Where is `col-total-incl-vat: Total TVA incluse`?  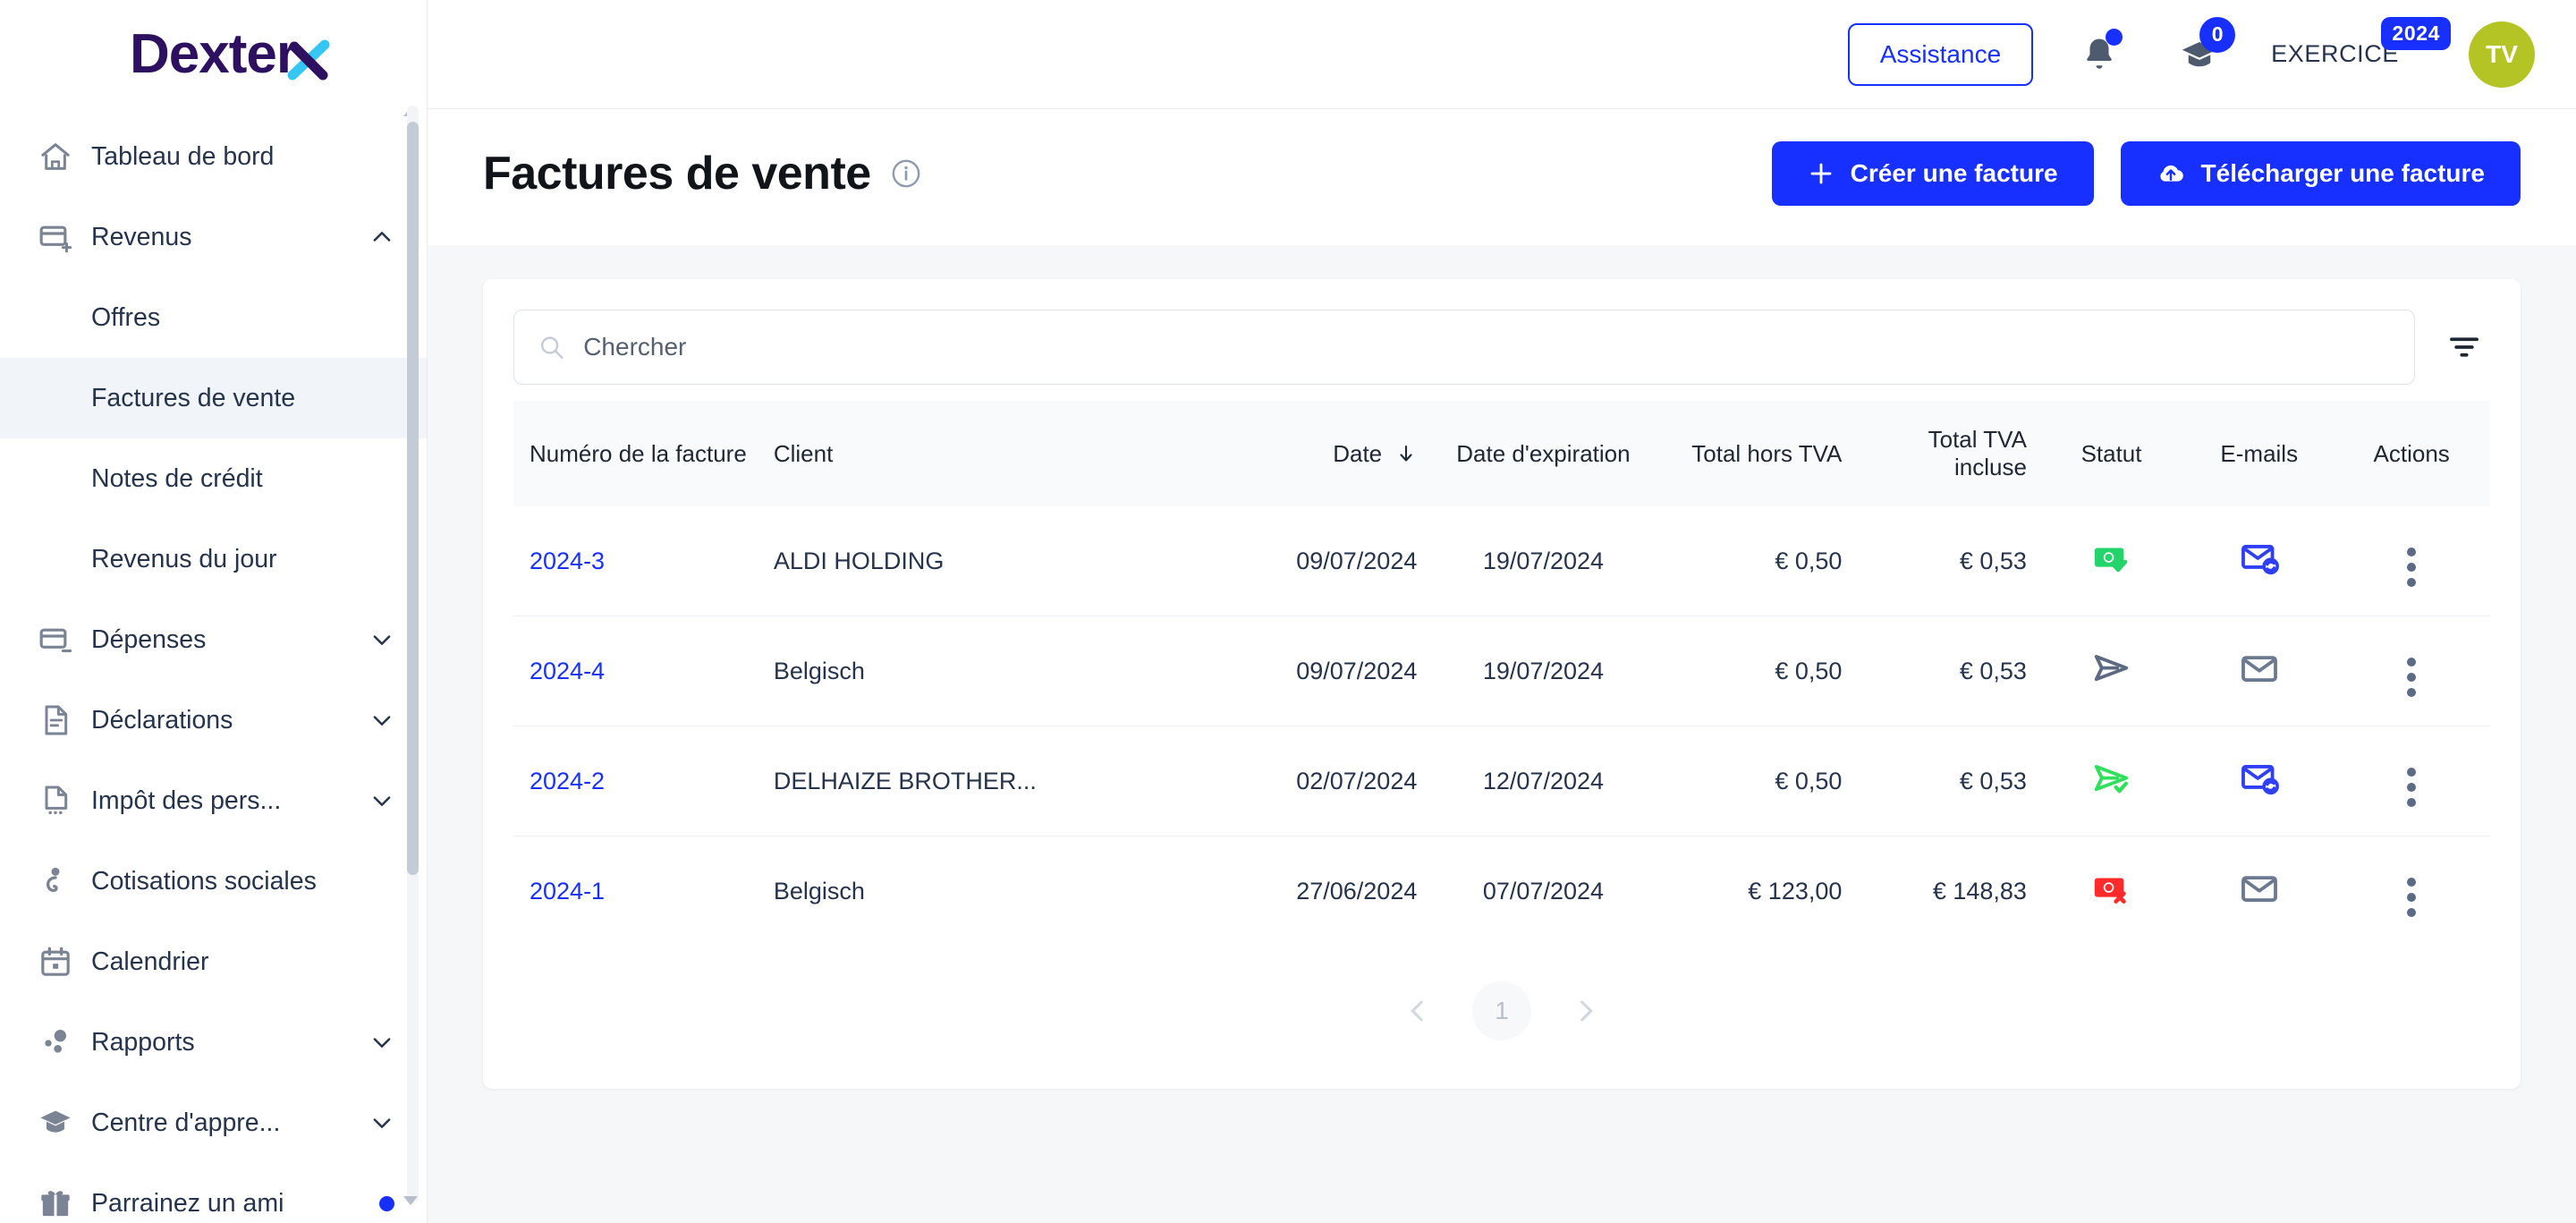
col-total-incl-vat: Total TVA incluse is located at coordinates (1945, 453).